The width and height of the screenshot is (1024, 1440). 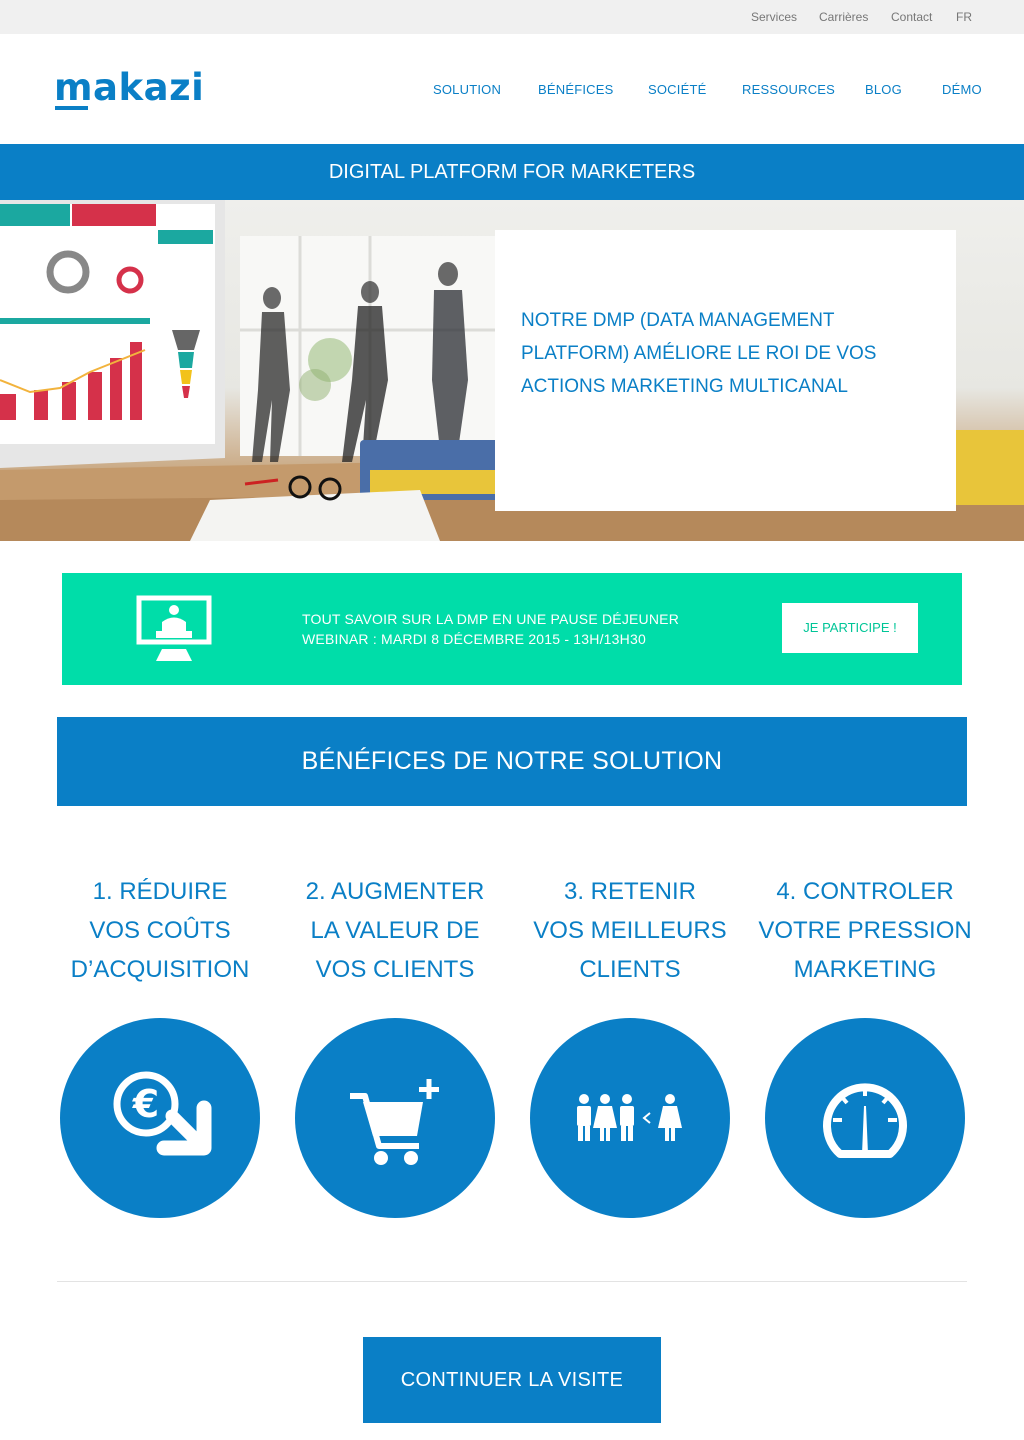 I want to click on benefit-title-line: 2. AUGMENTER, so click(x=395, y=891).